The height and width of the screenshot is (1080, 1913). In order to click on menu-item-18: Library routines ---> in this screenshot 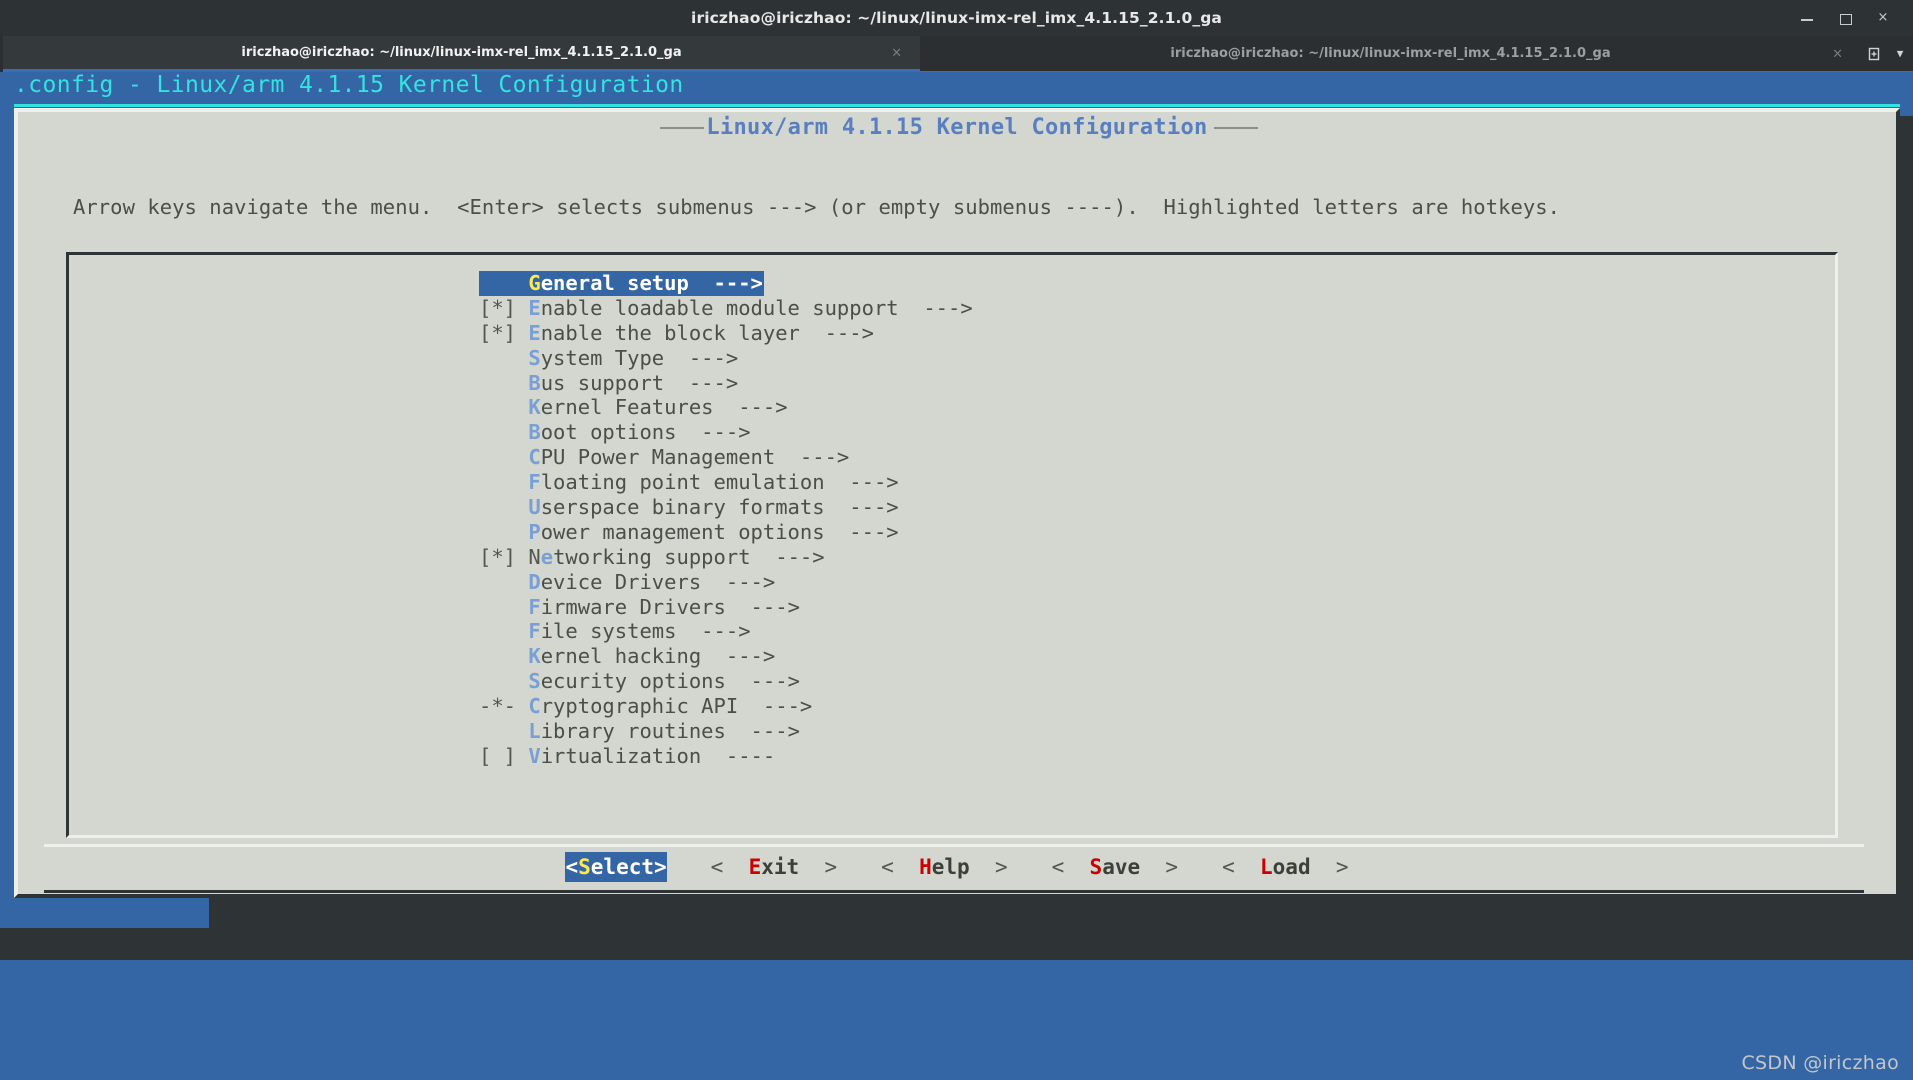, I will do `click(726, 731)`.